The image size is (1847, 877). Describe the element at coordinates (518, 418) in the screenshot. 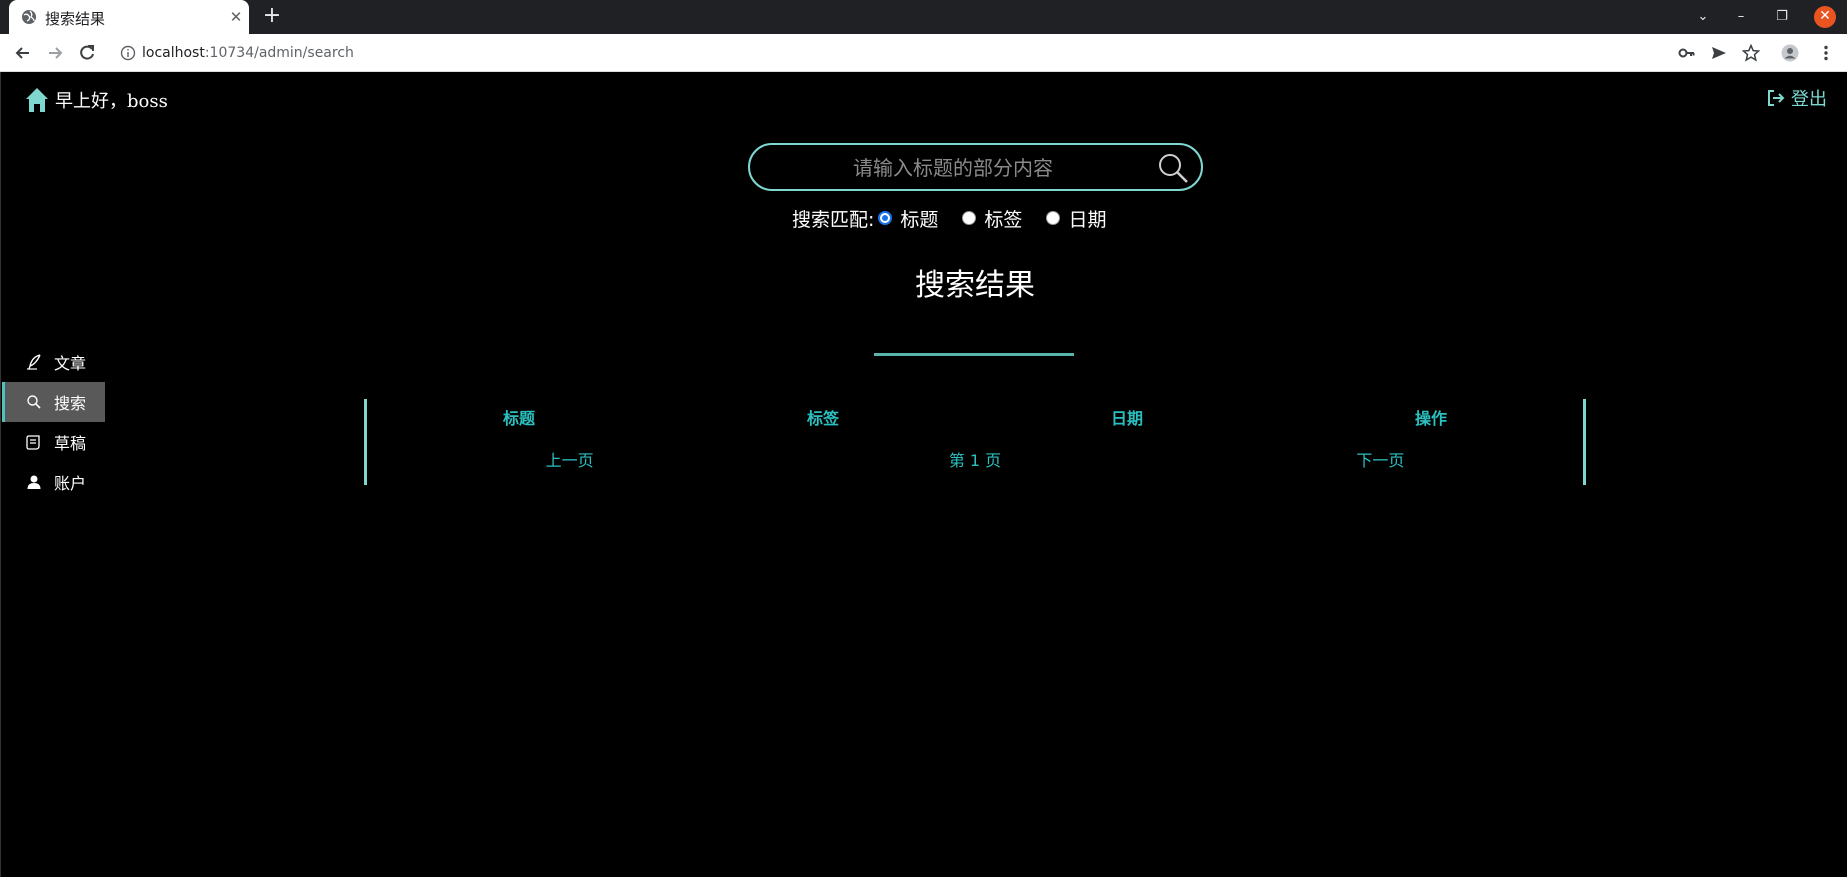

I see `column-header-title: 标题` at that location.